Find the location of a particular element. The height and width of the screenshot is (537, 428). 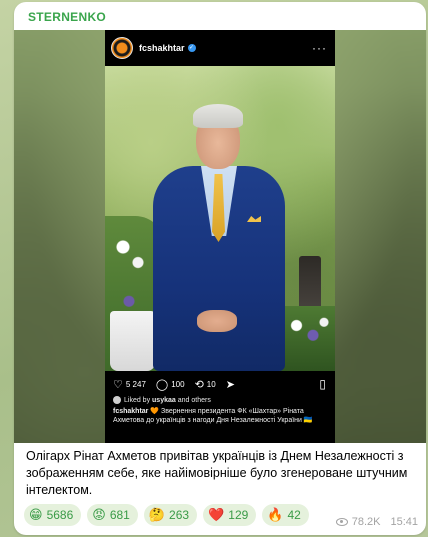

reaction-fire: 🔥 42 is located at coordinates (285, 515).